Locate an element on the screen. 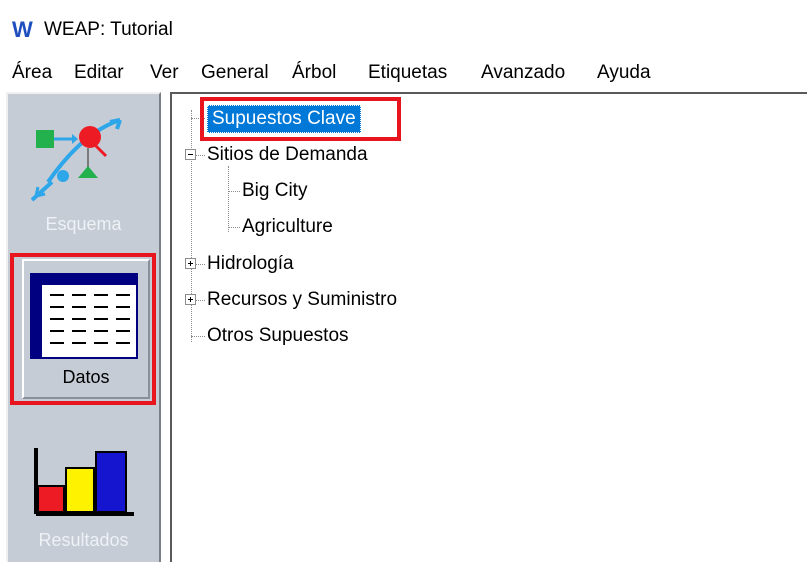 Image resolution: width=807 pixels, height=564 pixels. window-title: WEAP: Tutorial is located at coordinates (108, 29).